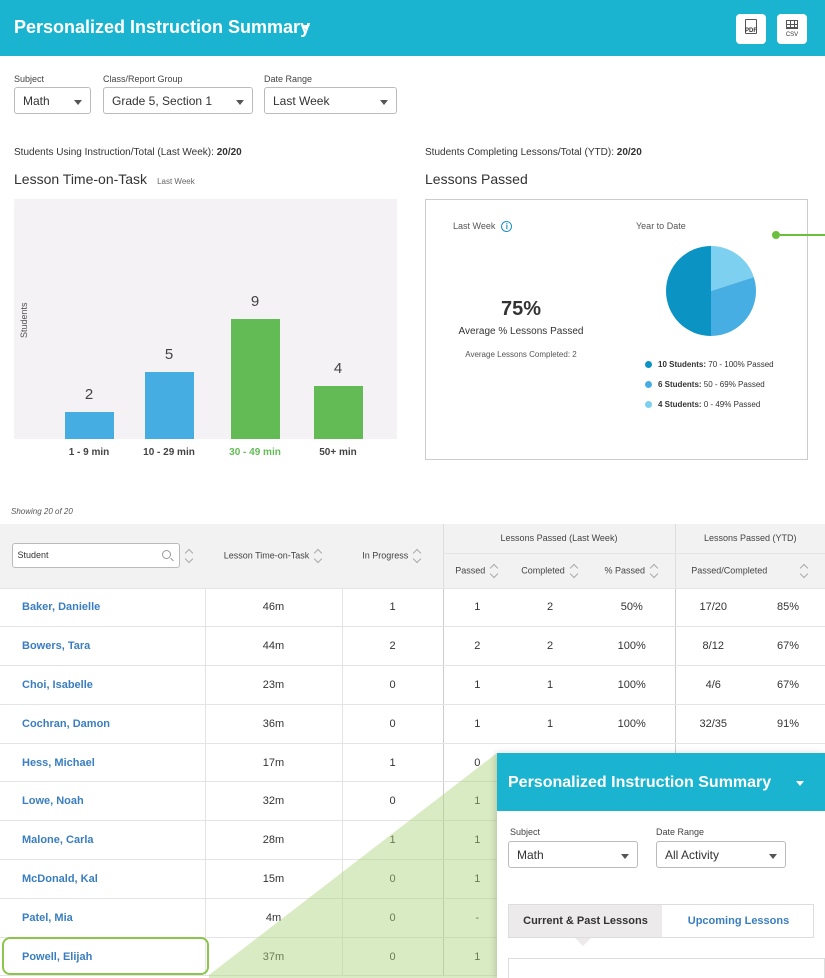 Image resolution: width=825 pixels, height=978 pixels. I want to click on date-range-select: Last Week, so click(330, 100).